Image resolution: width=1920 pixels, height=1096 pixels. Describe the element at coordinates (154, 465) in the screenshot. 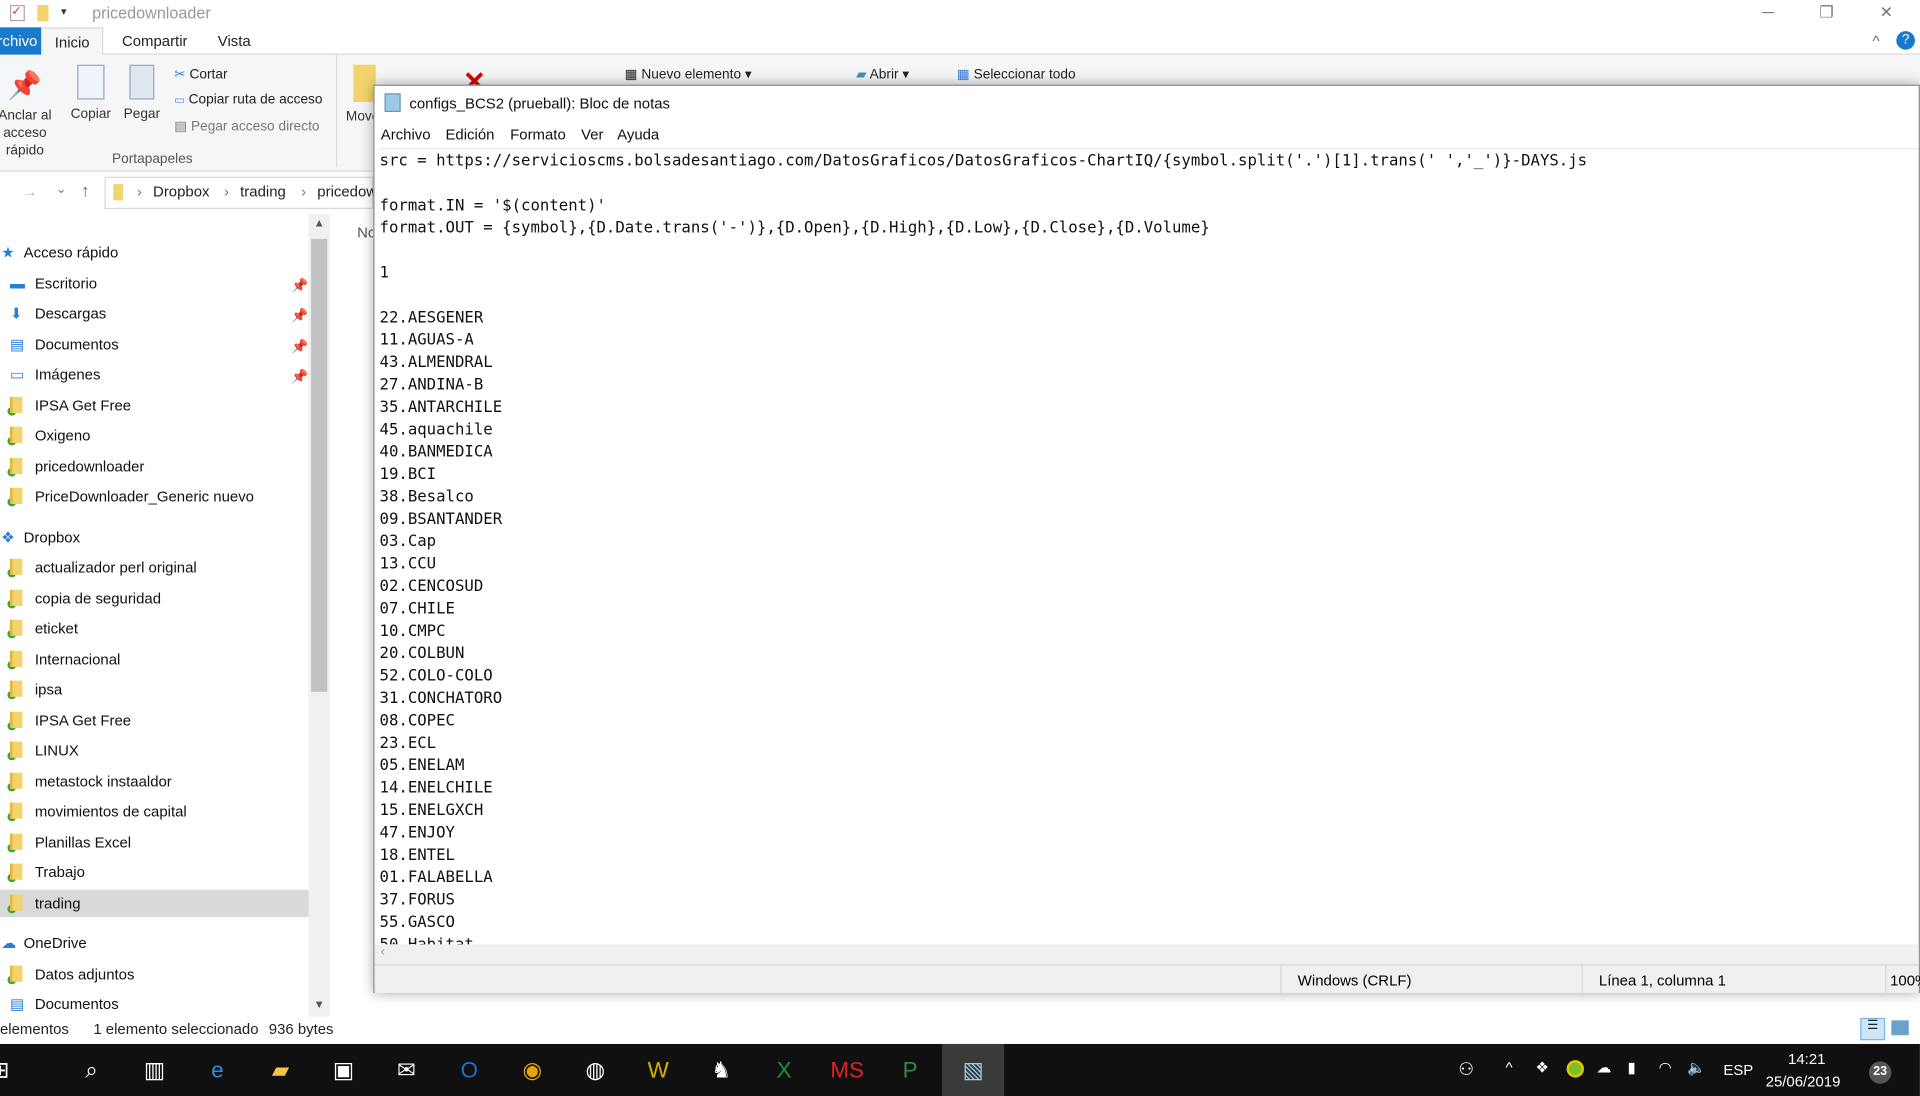

I see `nav-item: pricedownloader` at that location.